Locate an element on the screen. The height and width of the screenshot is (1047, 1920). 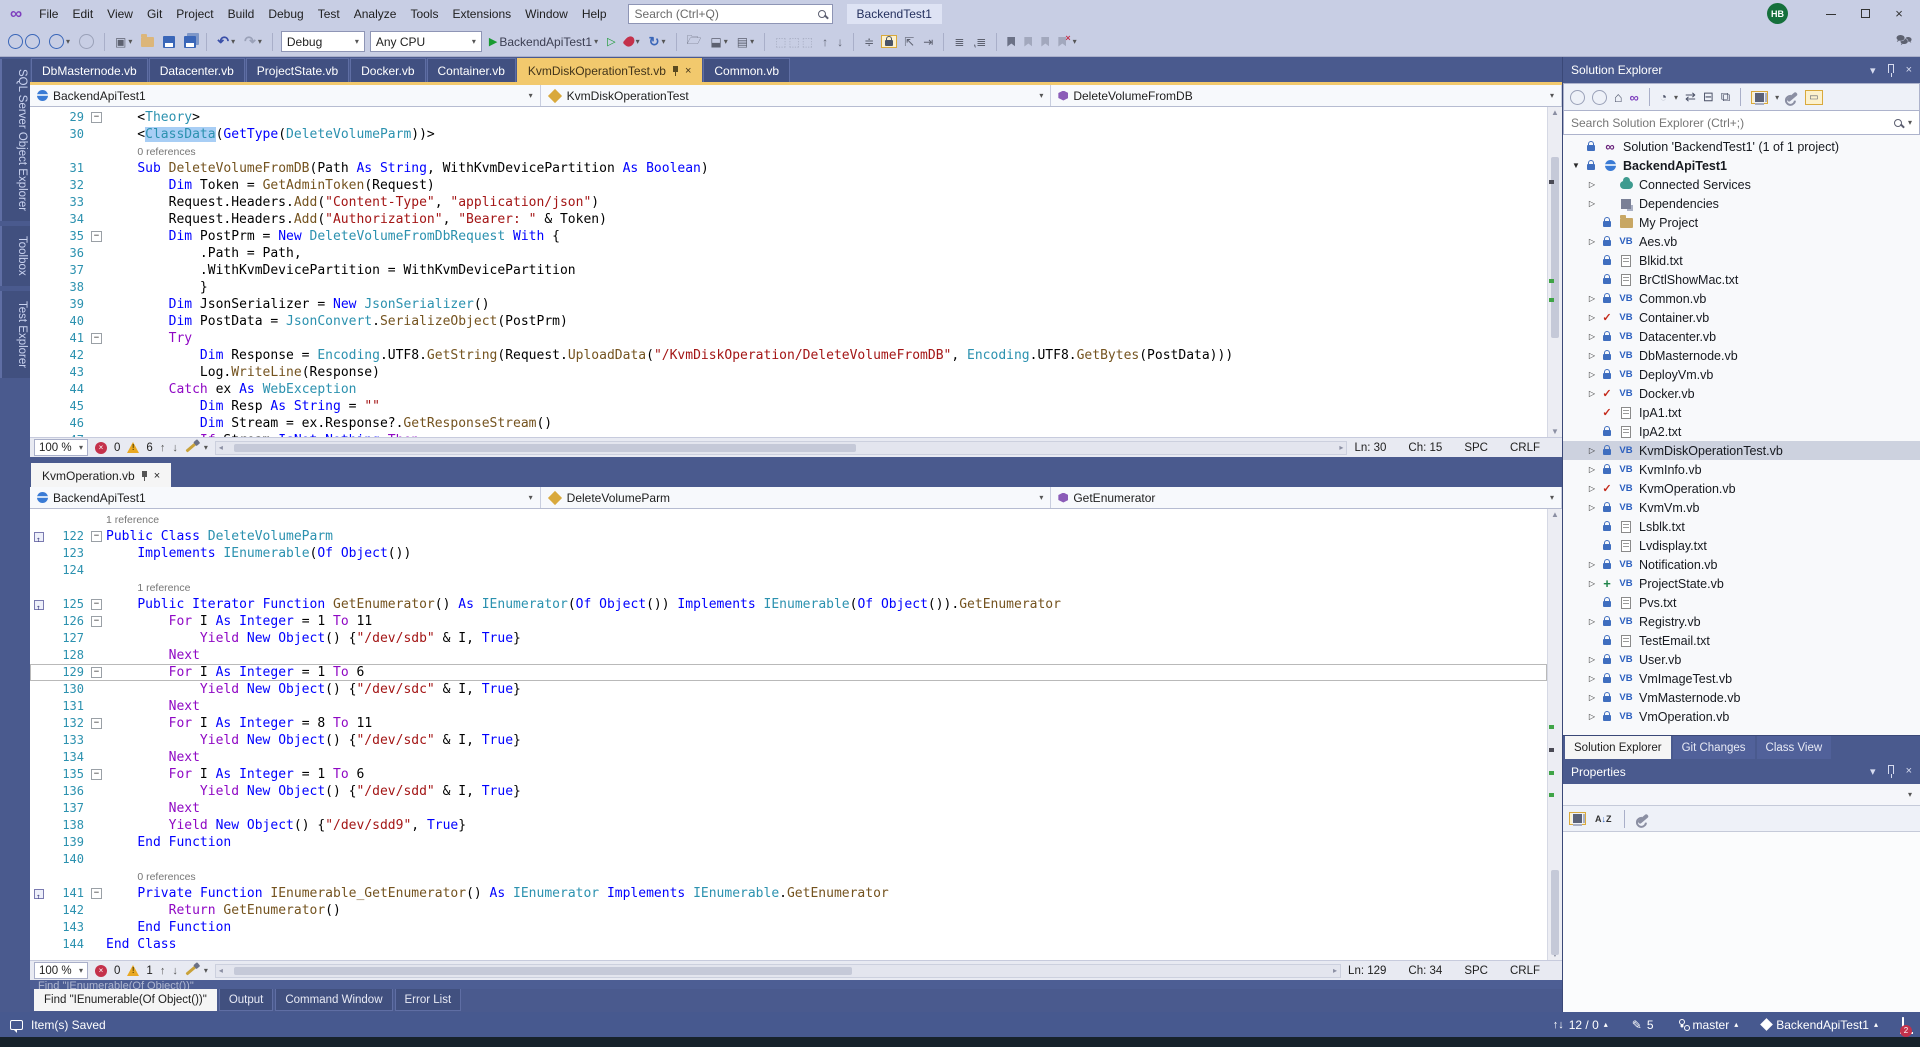
breadcrumb-proj: BackendApiTest1 ▾ is located at coordinates (285, 95).